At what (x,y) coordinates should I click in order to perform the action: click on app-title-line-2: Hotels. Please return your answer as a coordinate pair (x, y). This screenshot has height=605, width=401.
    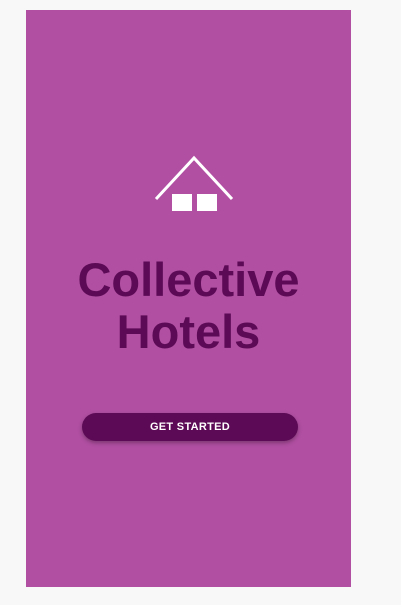
    Looking at the image, I should click on (188, 331).